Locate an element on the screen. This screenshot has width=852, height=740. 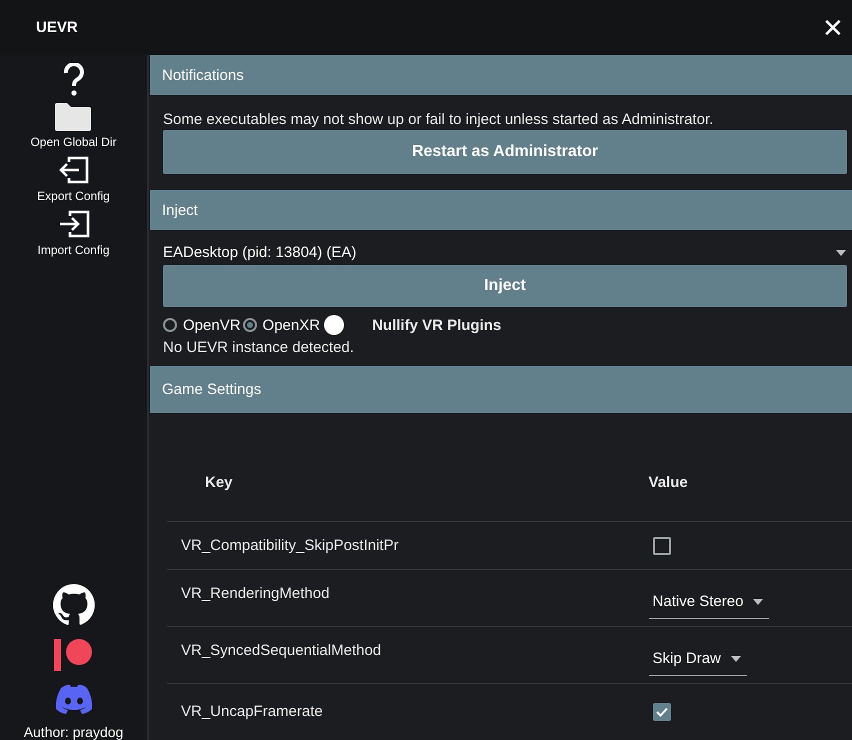
restart-button: Restart as Administrator is located at coordinates (505, 152).